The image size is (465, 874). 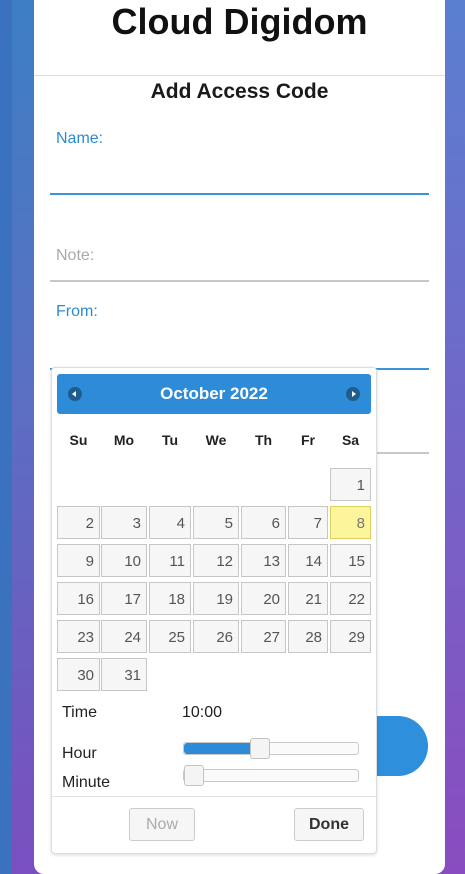 I want to click on month-year-title: October 2022, so click(x=214, y=393).